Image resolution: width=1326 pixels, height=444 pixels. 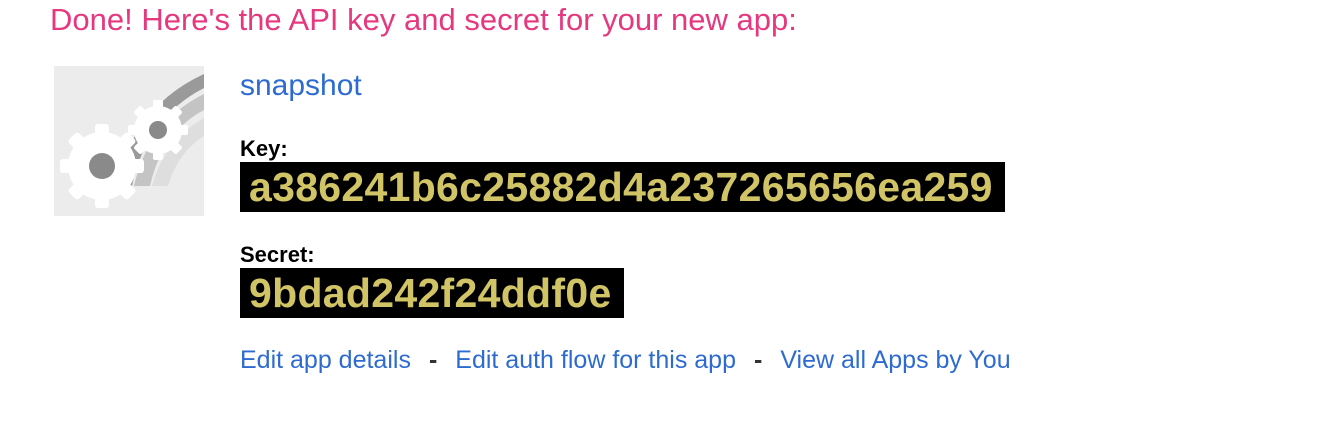 What do you see at coordinates (432, 293) in the screenshot?
I see `api-secret-value: 9bdad242f24ddf0e` at bounding box center [432, 293].